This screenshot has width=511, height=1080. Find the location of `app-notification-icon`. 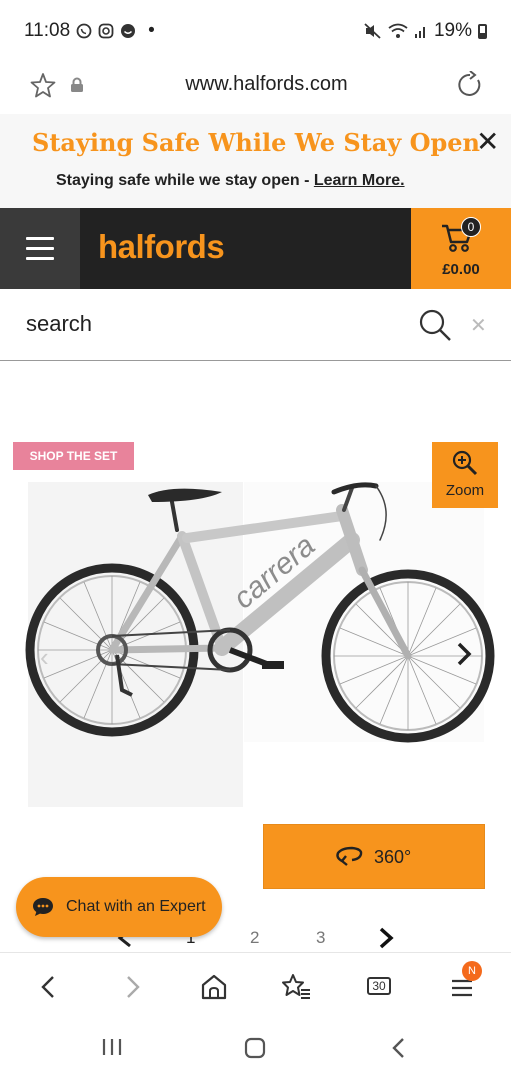

app-notification-icon is located at coordinates (128, 31).